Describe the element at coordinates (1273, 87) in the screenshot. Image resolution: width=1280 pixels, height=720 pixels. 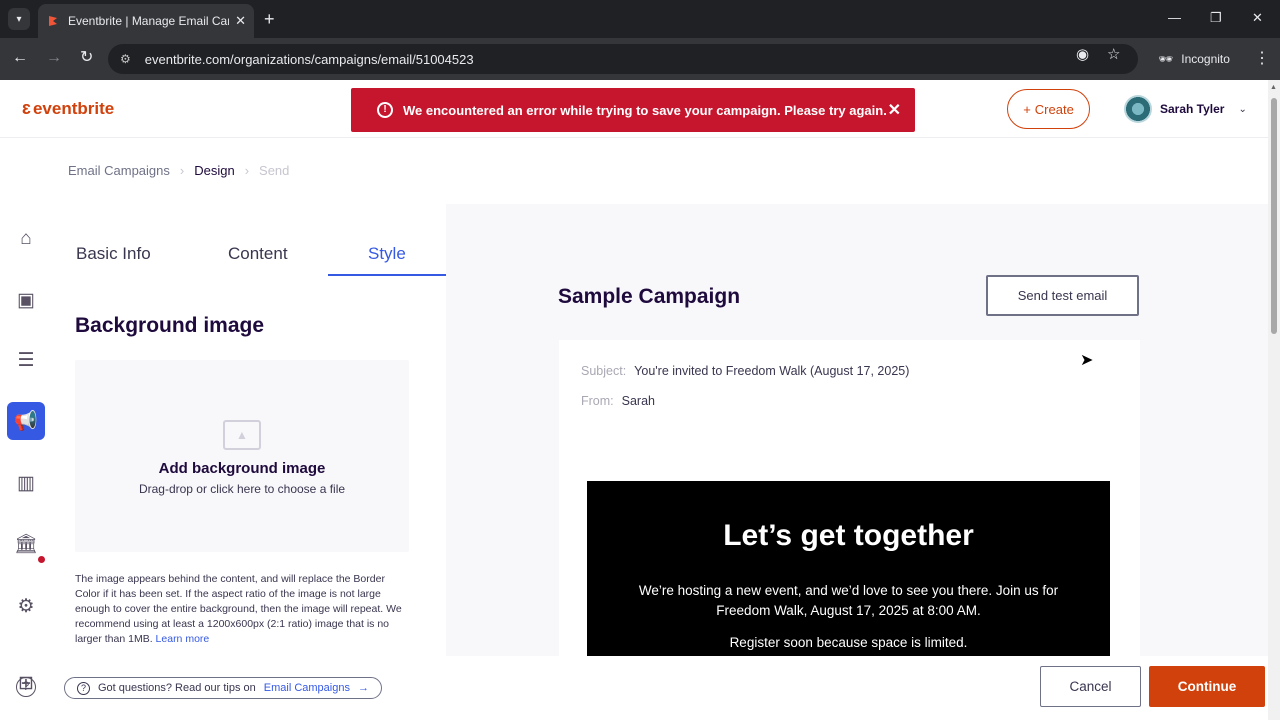
I see `scroll-up-icon: ▲` at that location.